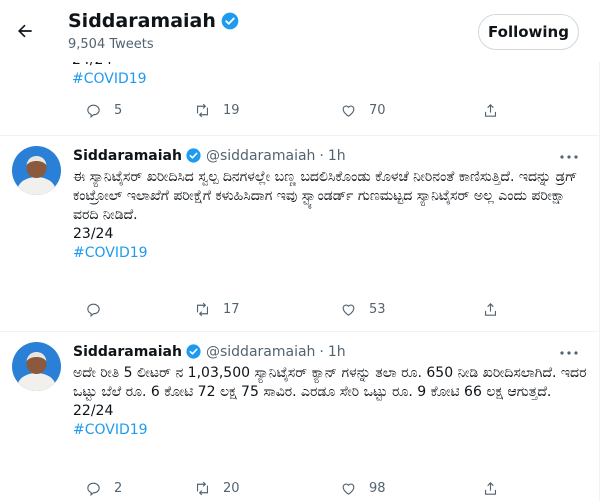 The image size is (607, 501). What do you see at coordinates (231, 488) in the screenshot?
I see `retweet-count: 20` at bounding box center [231, 488].